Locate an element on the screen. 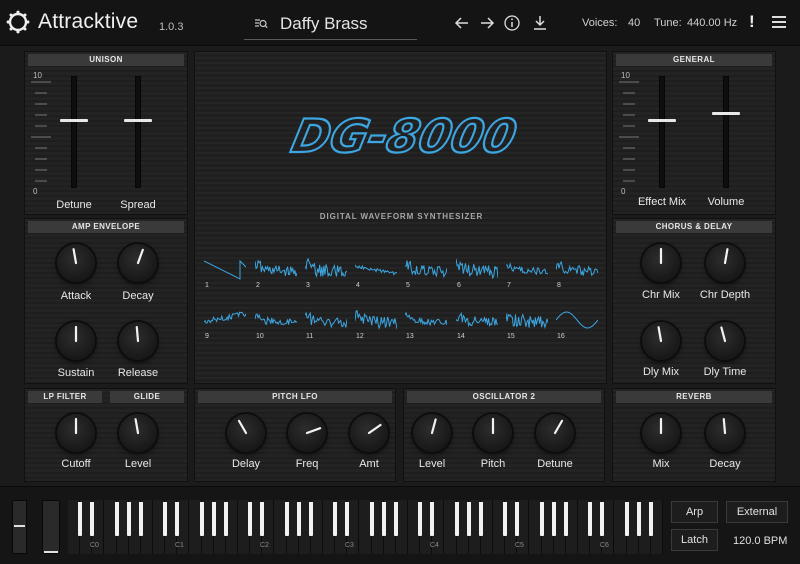  effect-mix-slider-track is located at coordinates (662, 132).